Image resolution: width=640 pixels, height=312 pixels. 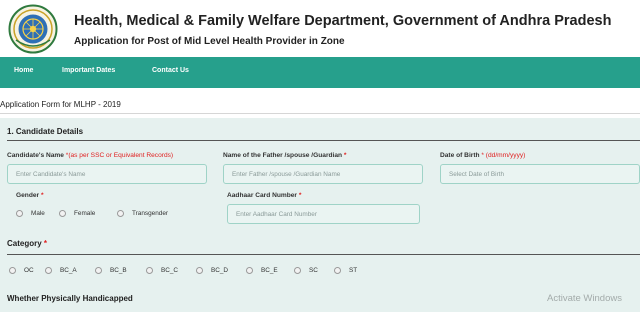 I want to click on nav-contact-us-link: Contact Us, so click(x=170, y=70).